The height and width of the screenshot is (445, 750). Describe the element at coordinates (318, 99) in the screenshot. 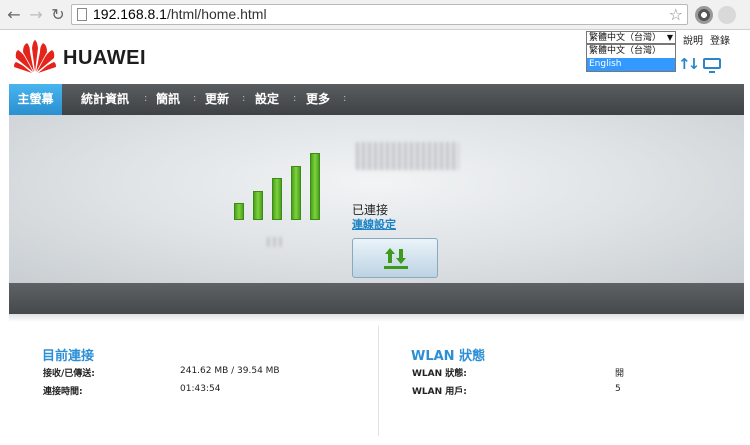

I see `nav-more: 更多` at that location.